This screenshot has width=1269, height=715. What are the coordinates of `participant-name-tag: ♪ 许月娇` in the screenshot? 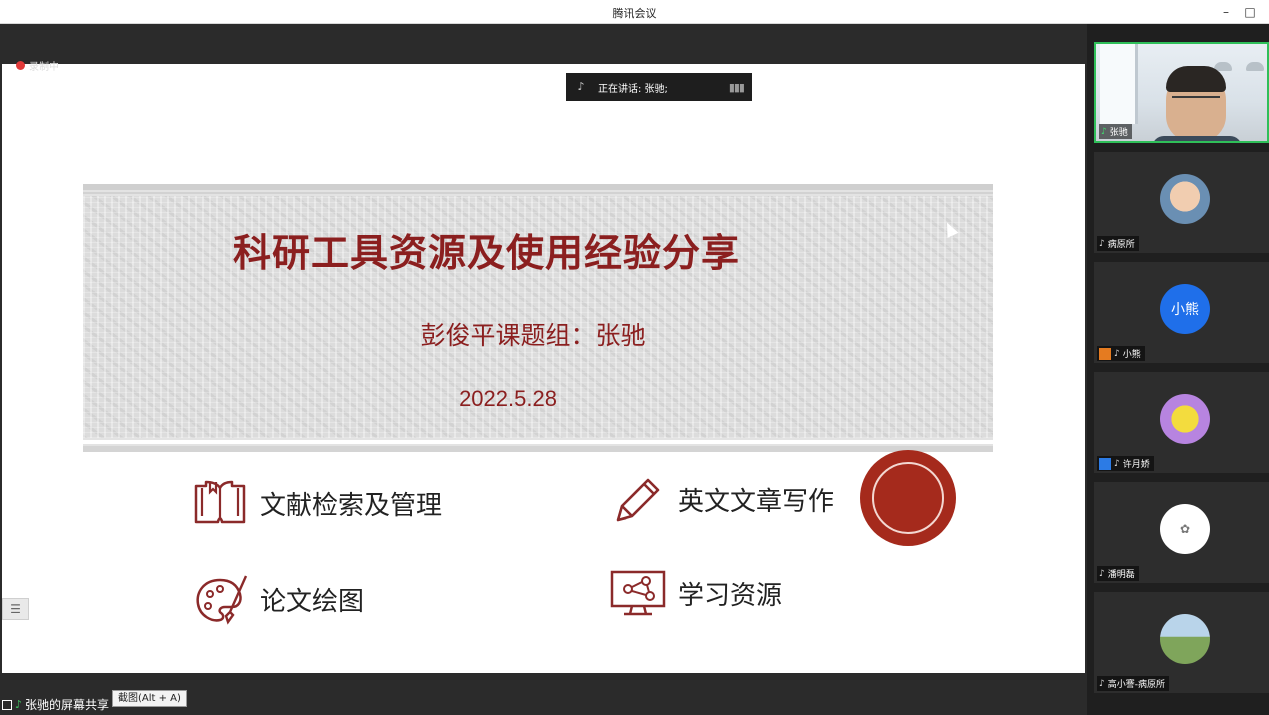 It's located at (1125, 463).